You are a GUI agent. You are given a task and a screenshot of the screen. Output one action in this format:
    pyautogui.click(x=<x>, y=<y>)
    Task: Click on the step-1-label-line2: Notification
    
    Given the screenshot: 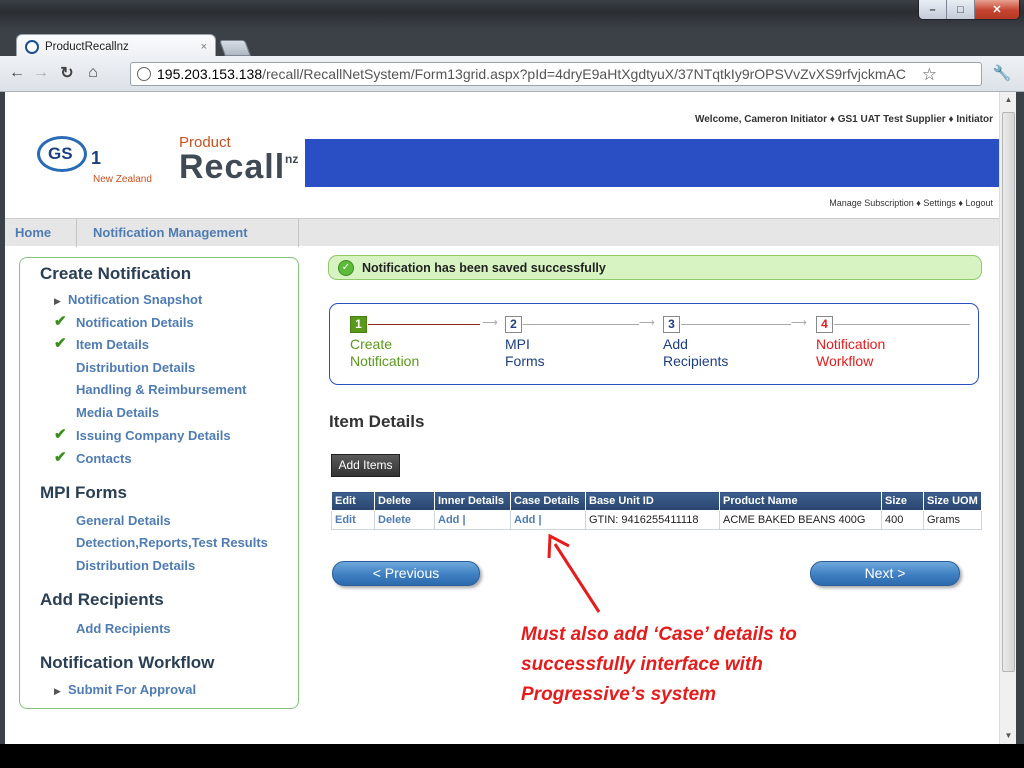 What is the action you would take?
    pyautogui.click(x=385, y=361)
    